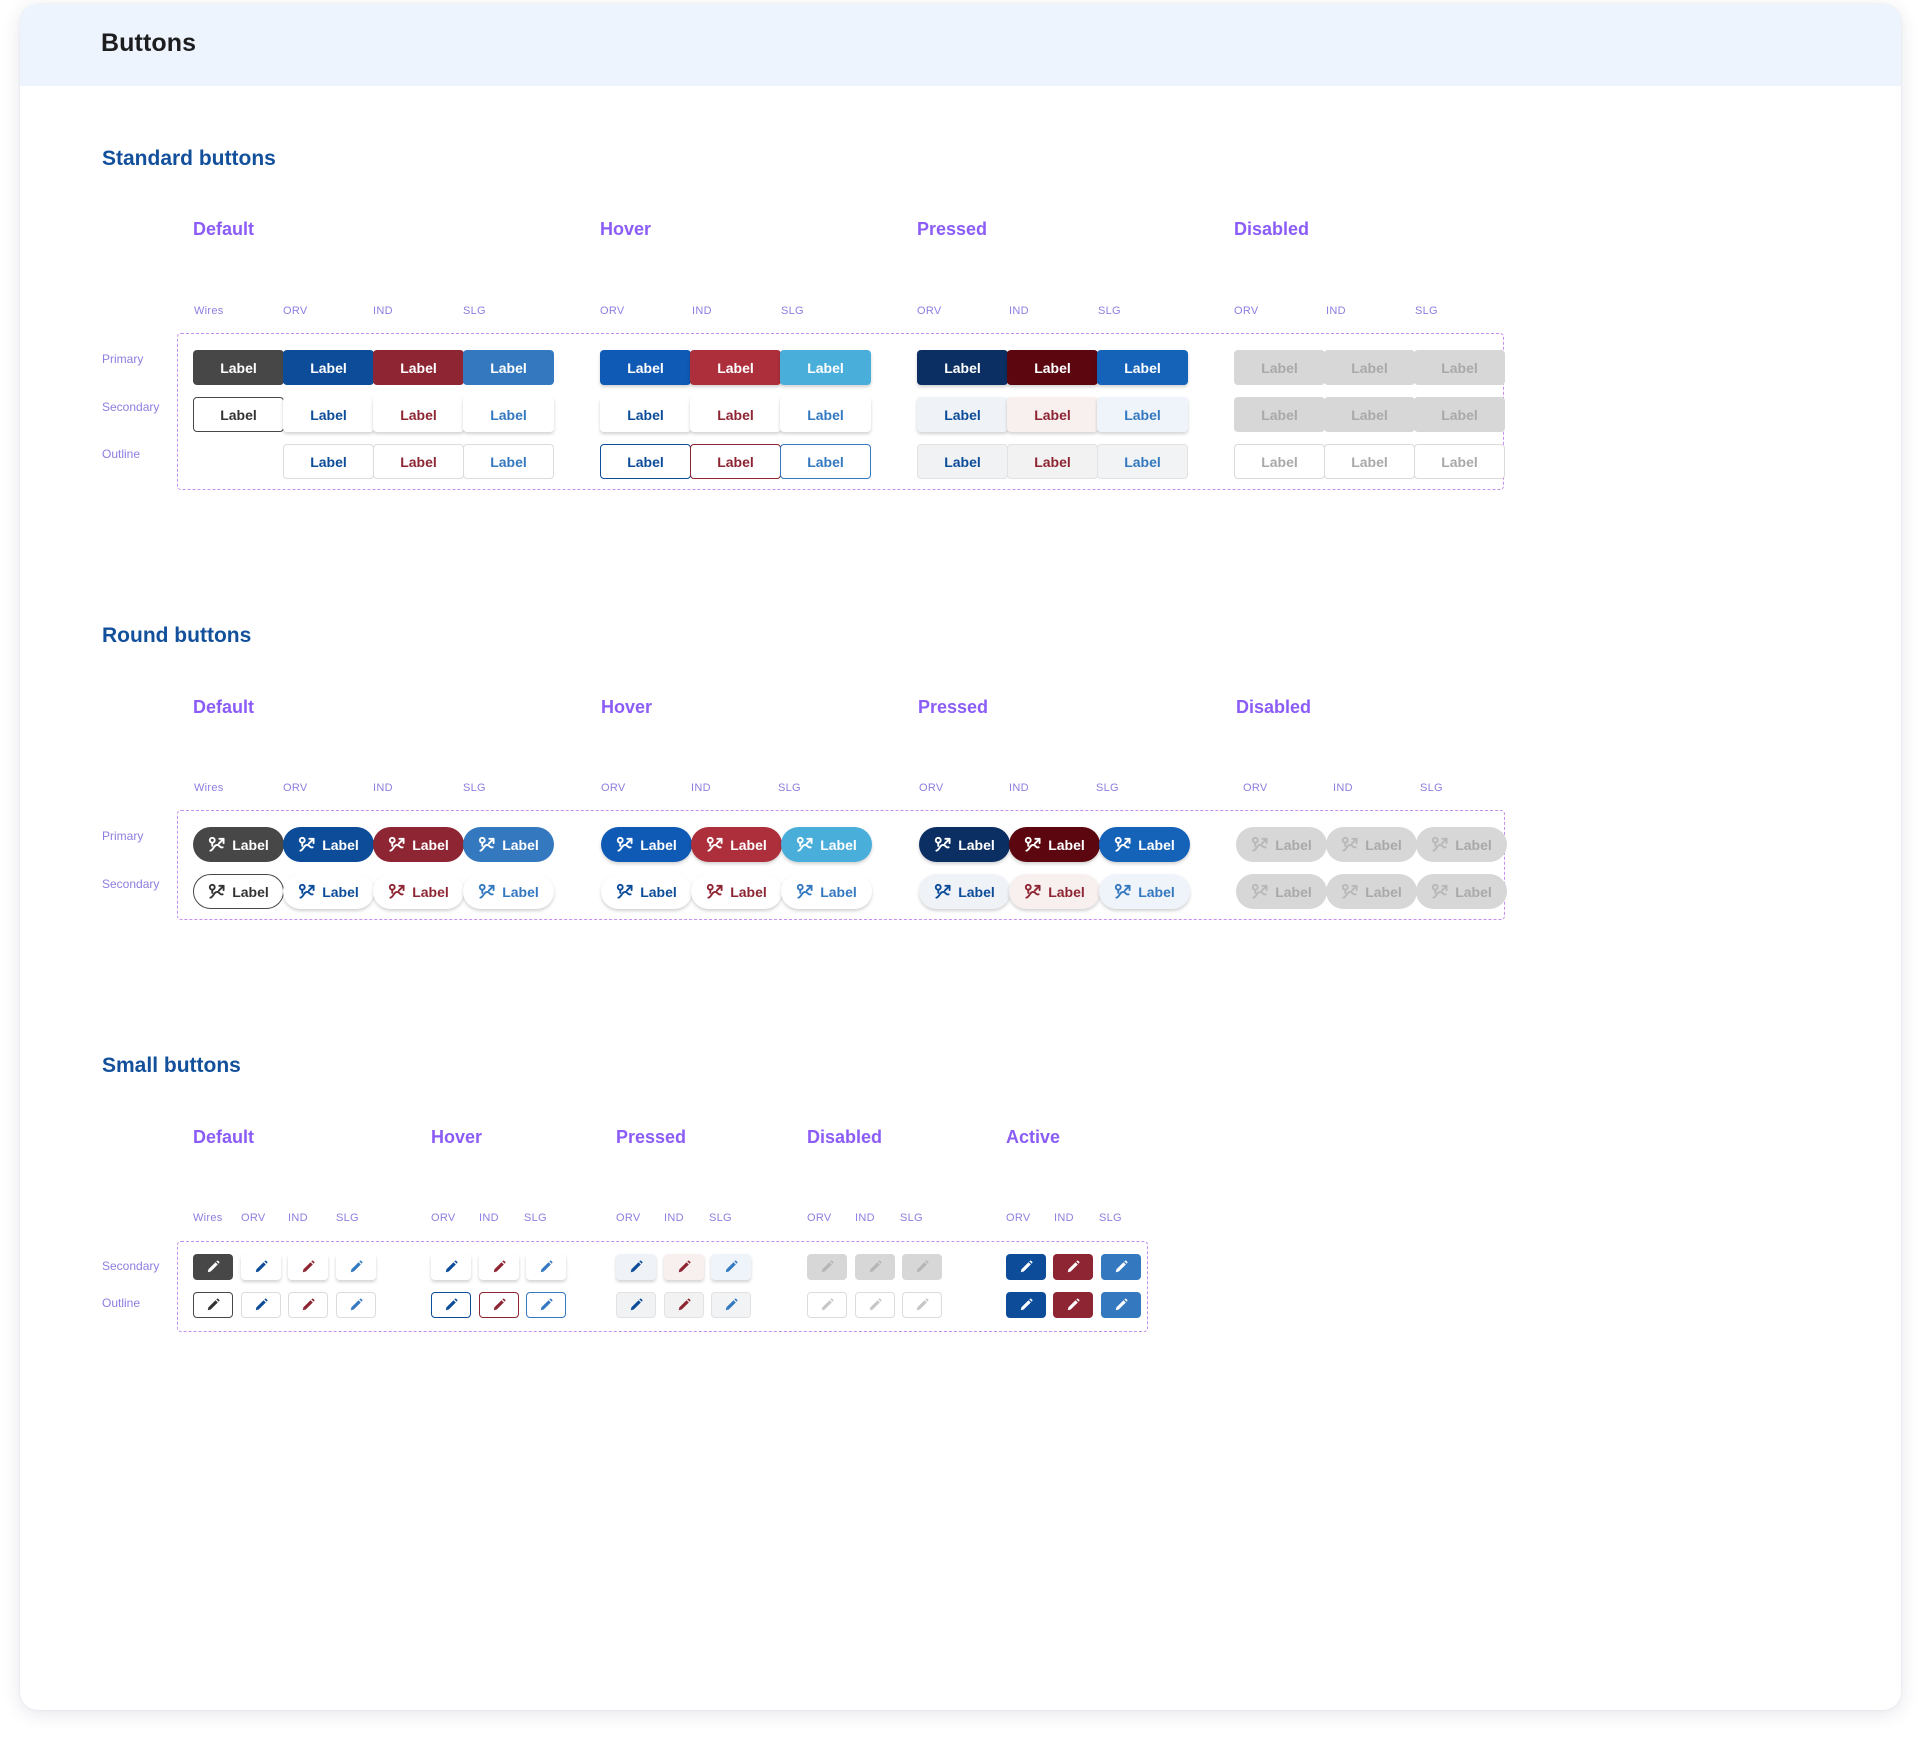  What do you see at coordinates (1122, 891) in the screenshot?
I see `route-icon` at bounding box center [1122, 891].